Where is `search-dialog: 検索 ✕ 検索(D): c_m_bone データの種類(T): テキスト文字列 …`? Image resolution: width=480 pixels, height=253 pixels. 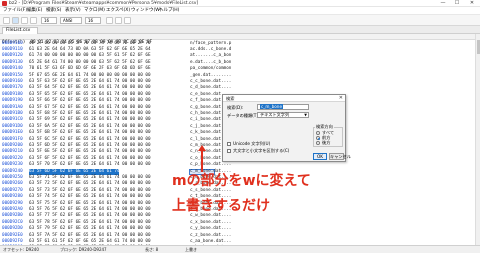 search-dialog: 検索 ✕ 検索(D): c_m_bone データの種類(T): テキスト文字列 … is located at coordinates (286, 128).